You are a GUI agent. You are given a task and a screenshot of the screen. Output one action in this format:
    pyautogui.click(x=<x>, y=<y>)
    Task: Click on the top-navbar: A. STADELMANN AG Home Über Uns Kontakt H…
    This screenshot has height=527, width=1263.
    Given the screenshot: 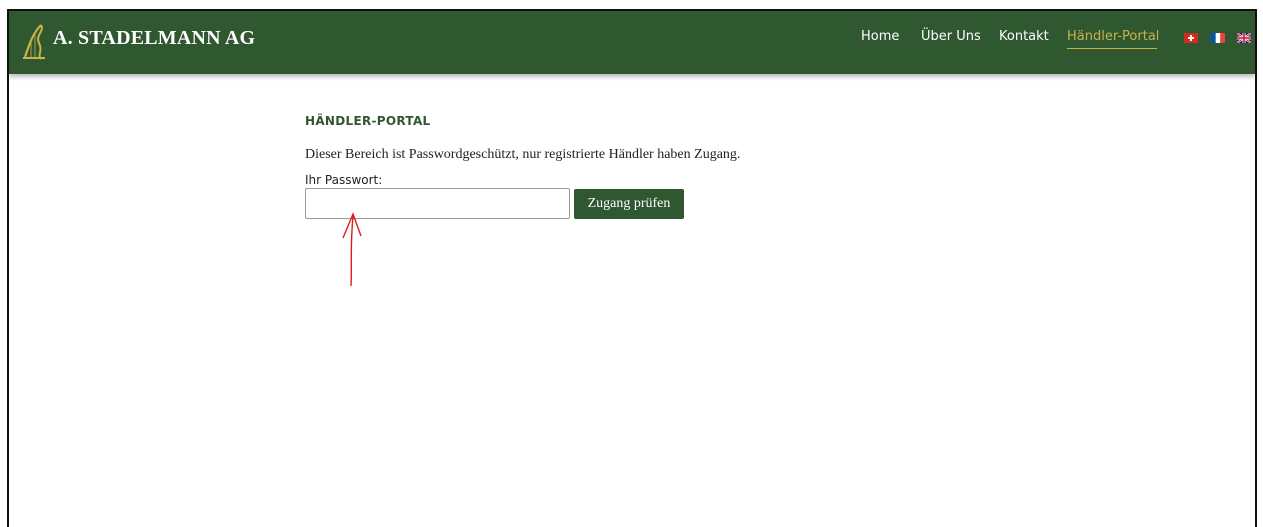 What is the action you would take?
    pyautogui.click(x=632, y=42)
    